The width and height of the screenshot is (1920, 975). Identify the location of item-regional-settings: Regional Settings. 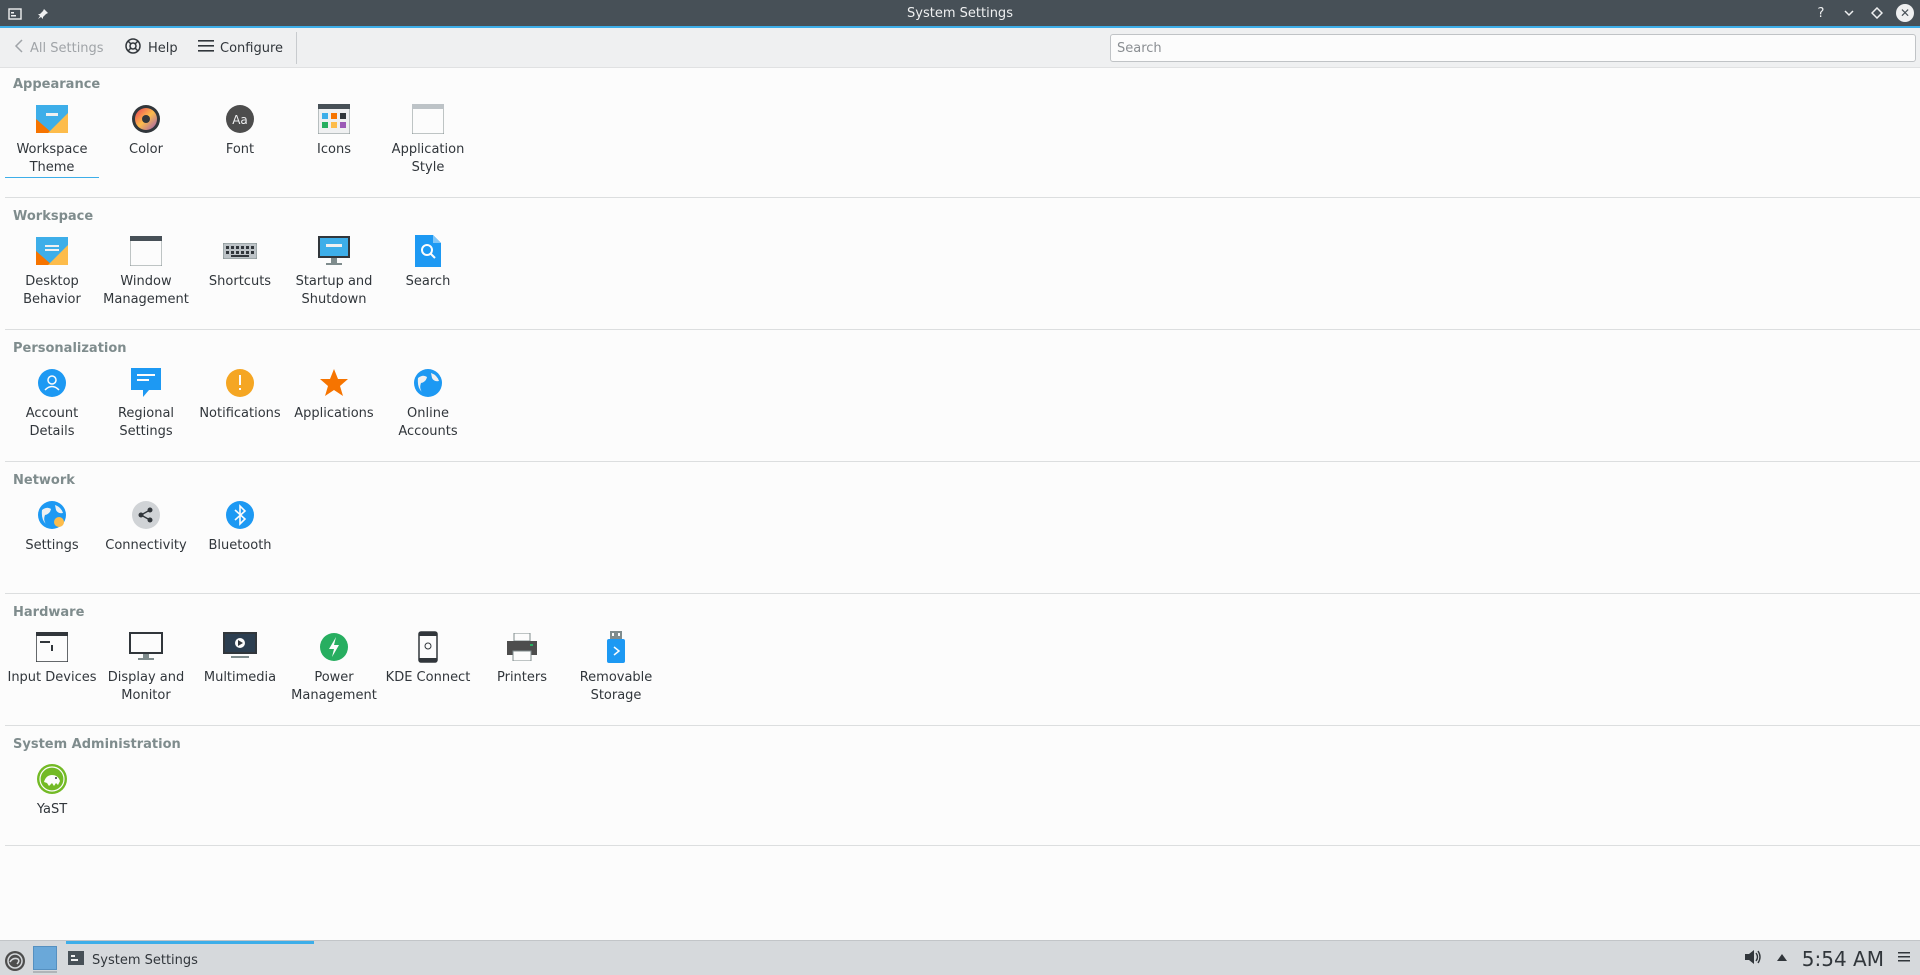
(146, 403).